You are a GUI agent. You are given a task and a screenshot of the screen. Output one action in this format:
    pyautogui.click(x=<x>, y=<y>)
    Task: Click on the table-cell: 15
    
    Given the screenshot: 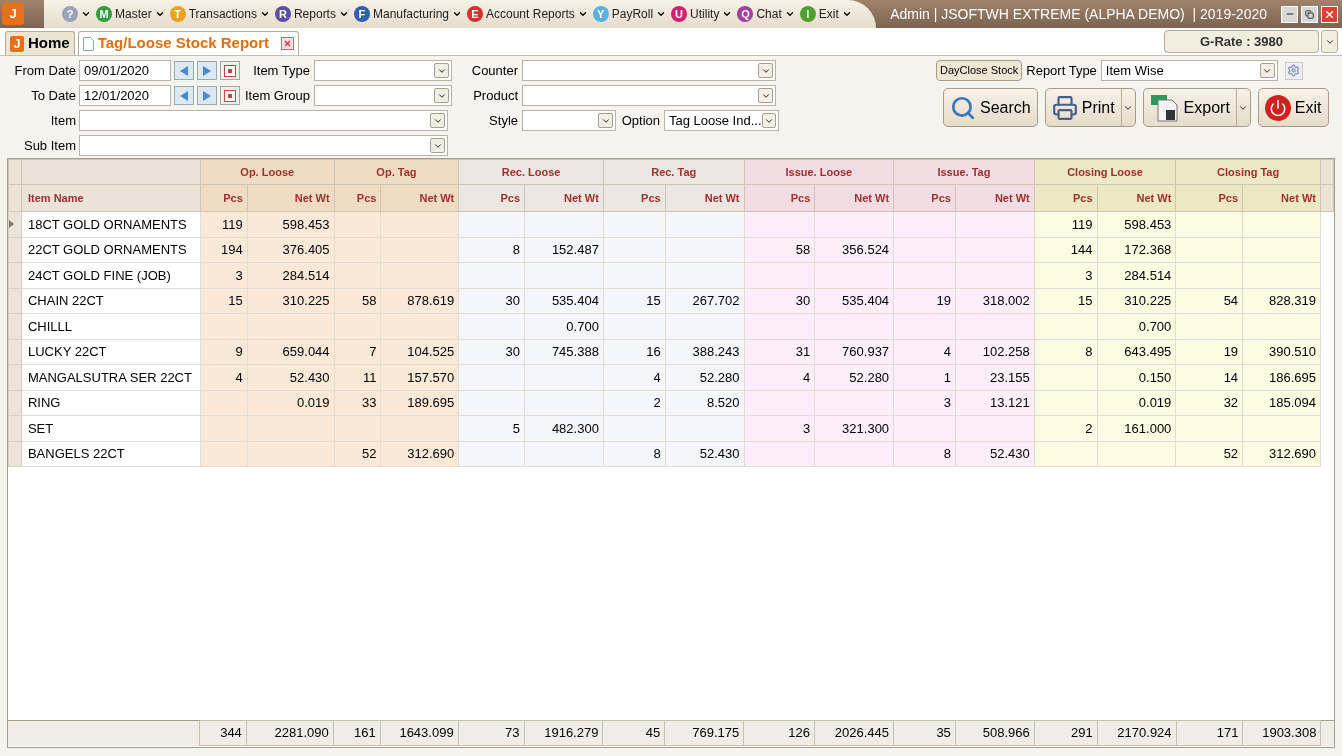 What is the action you would take?
    pyautogui.click(x=653, y=300)
    